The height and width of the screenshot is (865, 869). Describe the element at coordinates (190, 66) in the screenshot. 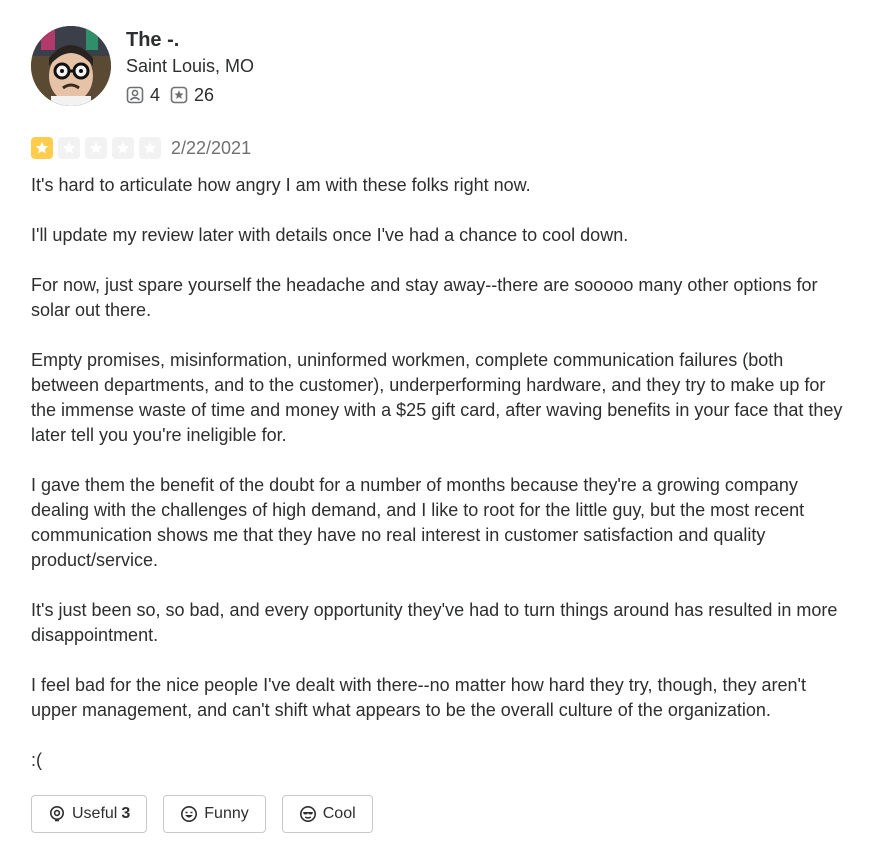

I see `user-location: Saint Louis, MO` at that location.